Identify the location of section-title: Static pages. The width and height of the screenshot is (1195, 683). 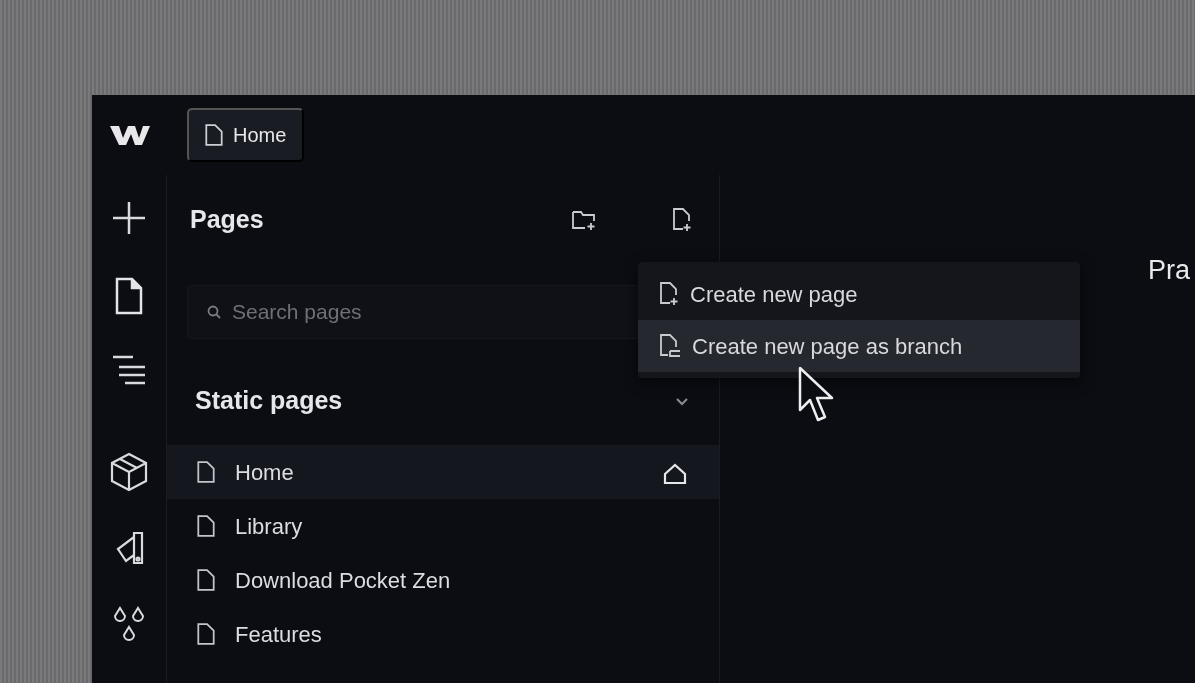
(269, 401).